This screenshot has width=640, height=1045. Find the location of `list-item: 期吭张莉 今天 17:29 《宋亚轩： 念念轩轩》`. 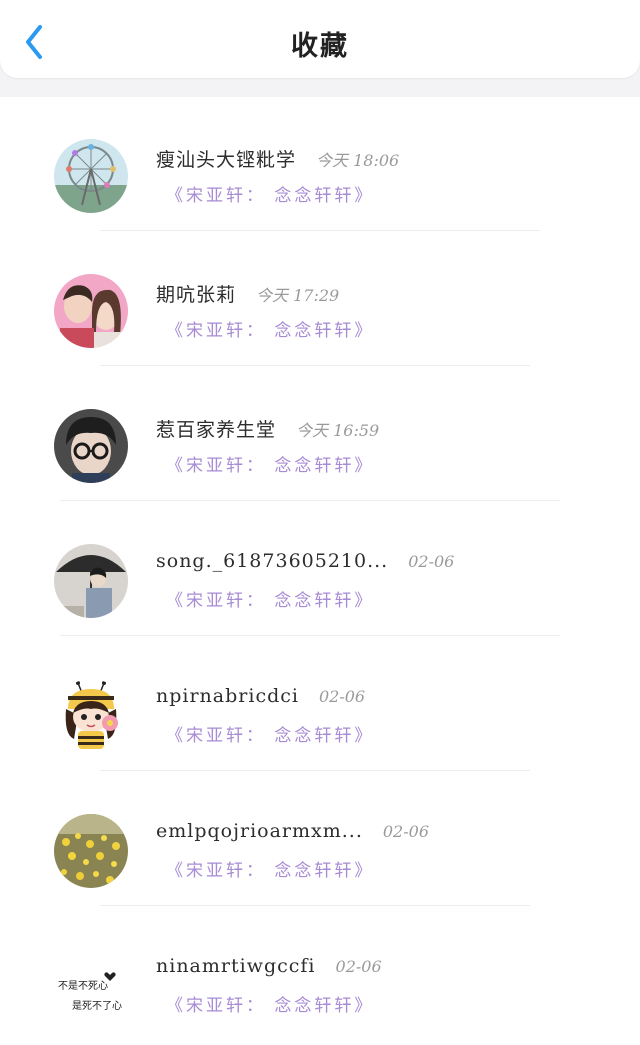

list-item: 期吭张莉 今天 17:29 《宋亚轩： 念念轩轩》 is located at coordinates (320, 299).